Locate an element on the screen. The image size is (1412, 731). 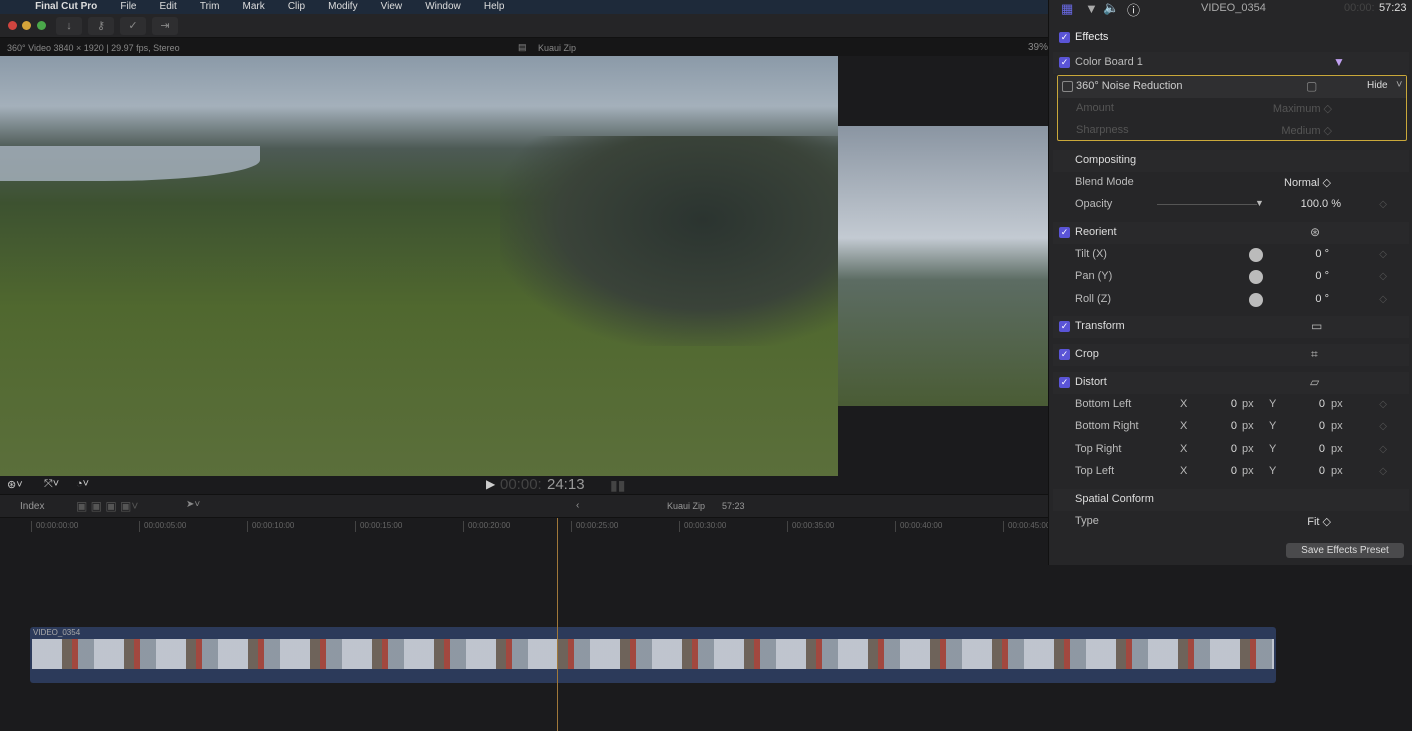
top-left-row: Top Left X 0 px Y 0 px ◇ is located at coordinates (1231, 472).